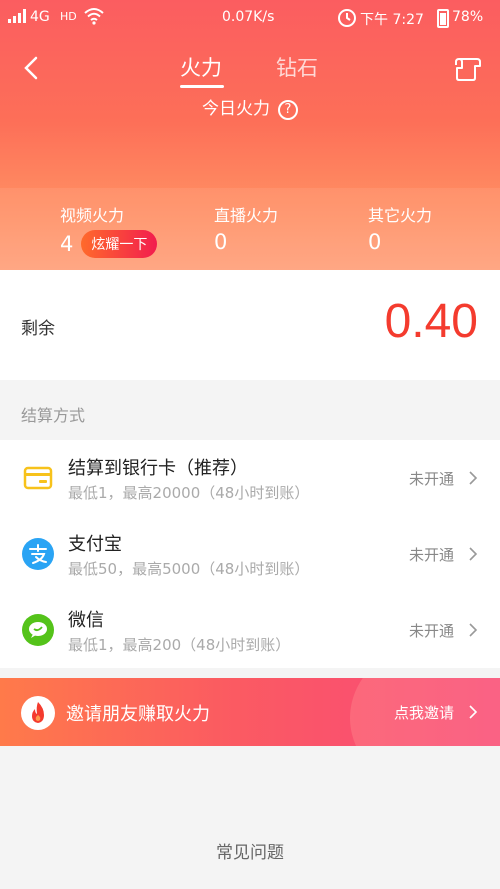  What do you see at coordinates (179, 645) in the screenshot?
I see `pay-subtitle: 最低1，最高200（48小时到账）` at bounding box center [179, 645].